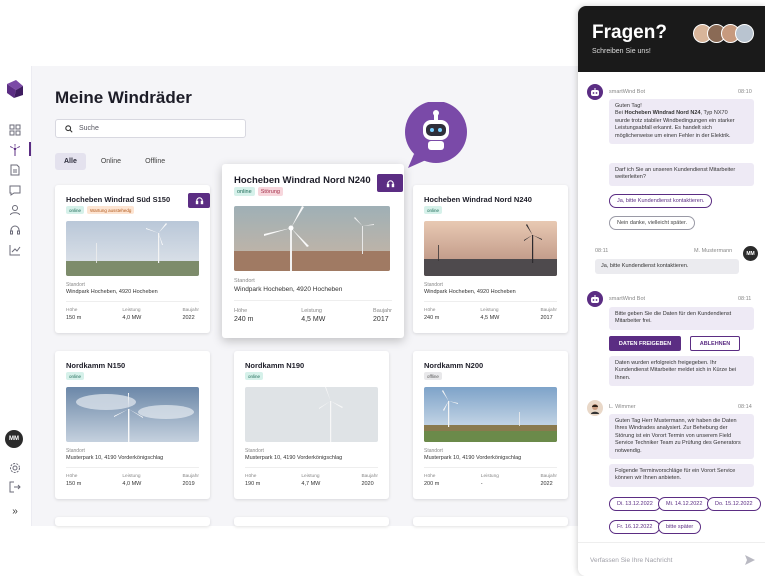 This screenshot has height=576, width=765. I want to click on expand-icon: », so click(15, 511).